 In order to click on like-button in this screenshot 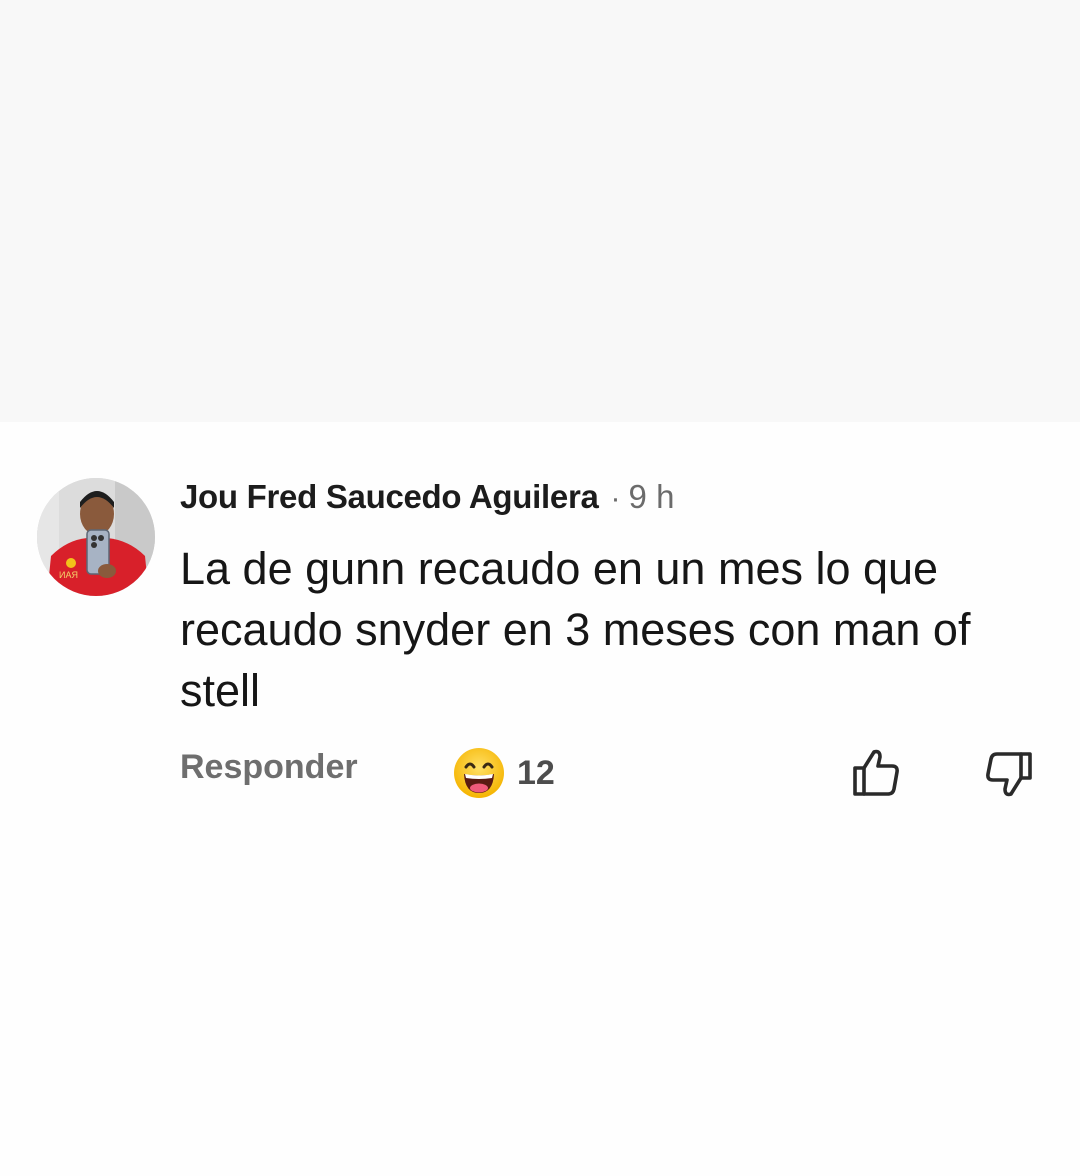, I will do `click(876, 773)`.